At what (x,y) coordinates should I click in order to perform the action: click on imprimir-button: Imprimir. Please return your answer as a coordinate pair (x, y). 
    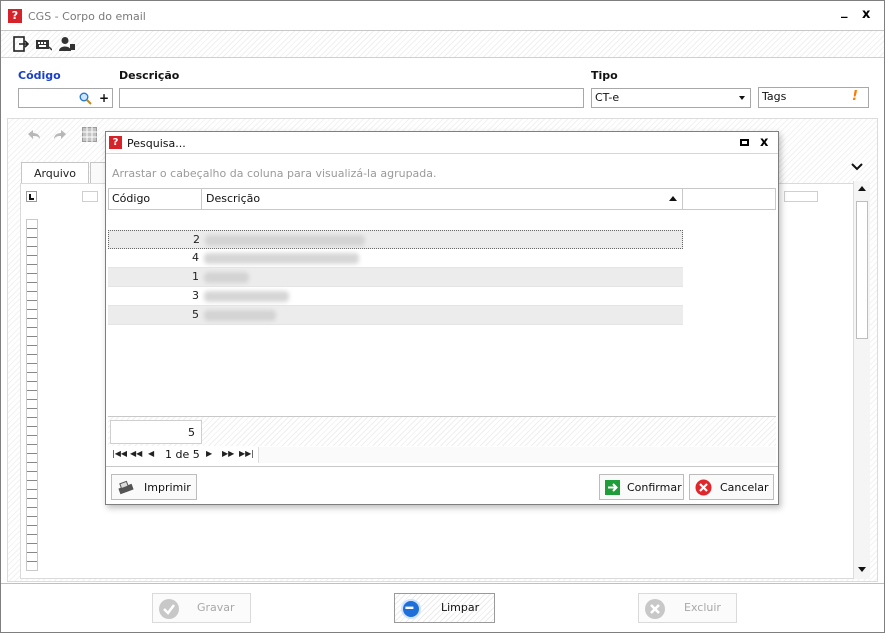
    Looking at the image, I should click on (154, 487).